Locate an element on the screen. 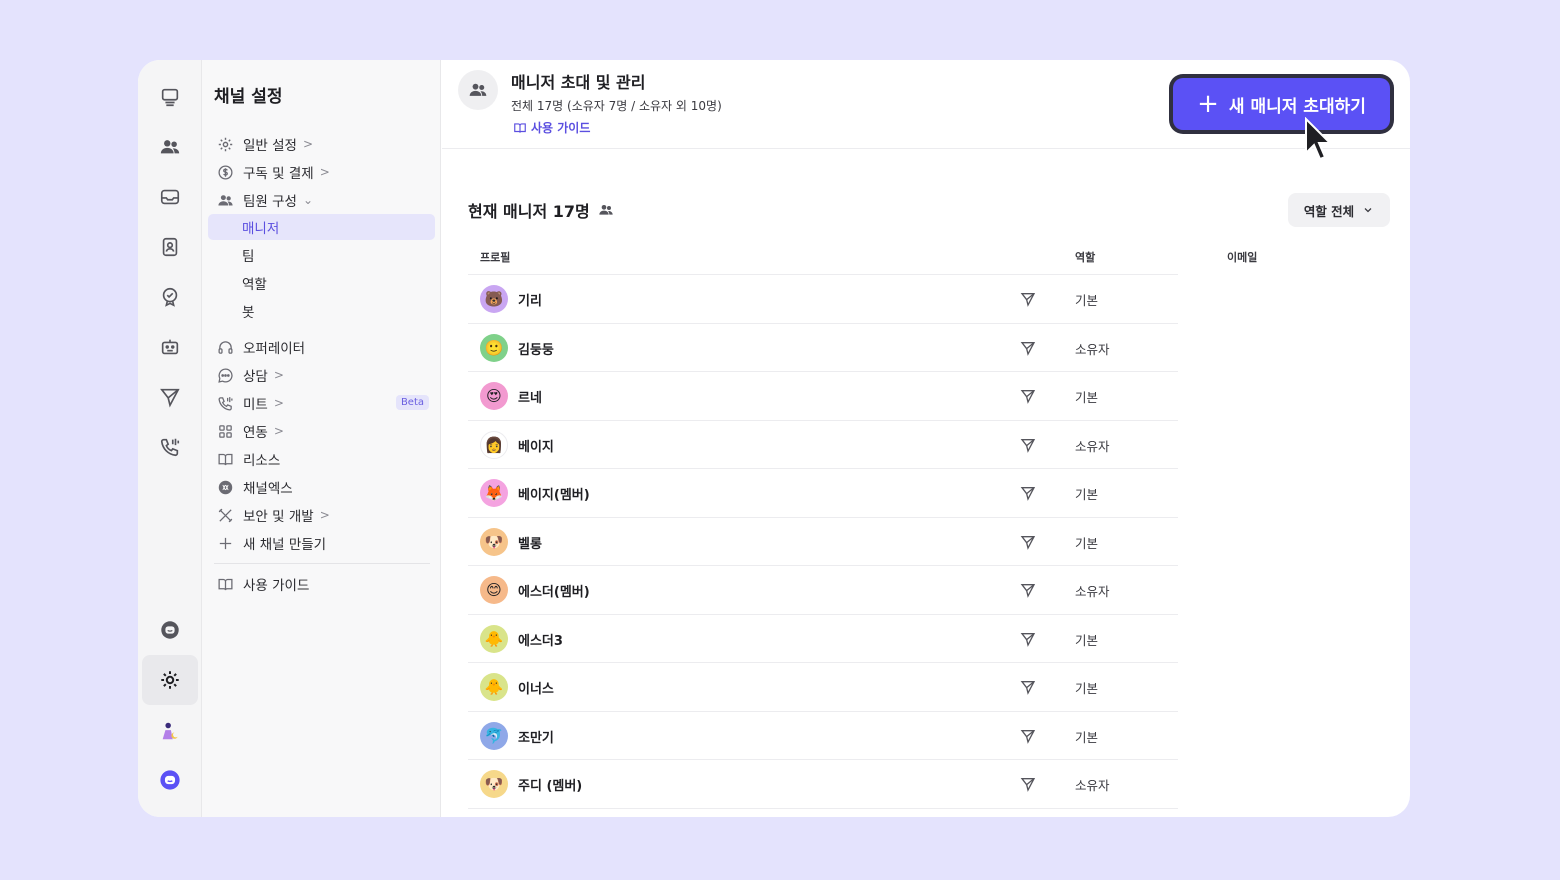 This screenshot has height=880, width=1560. beta-badge: Beta is located at coordinates (412, 402).